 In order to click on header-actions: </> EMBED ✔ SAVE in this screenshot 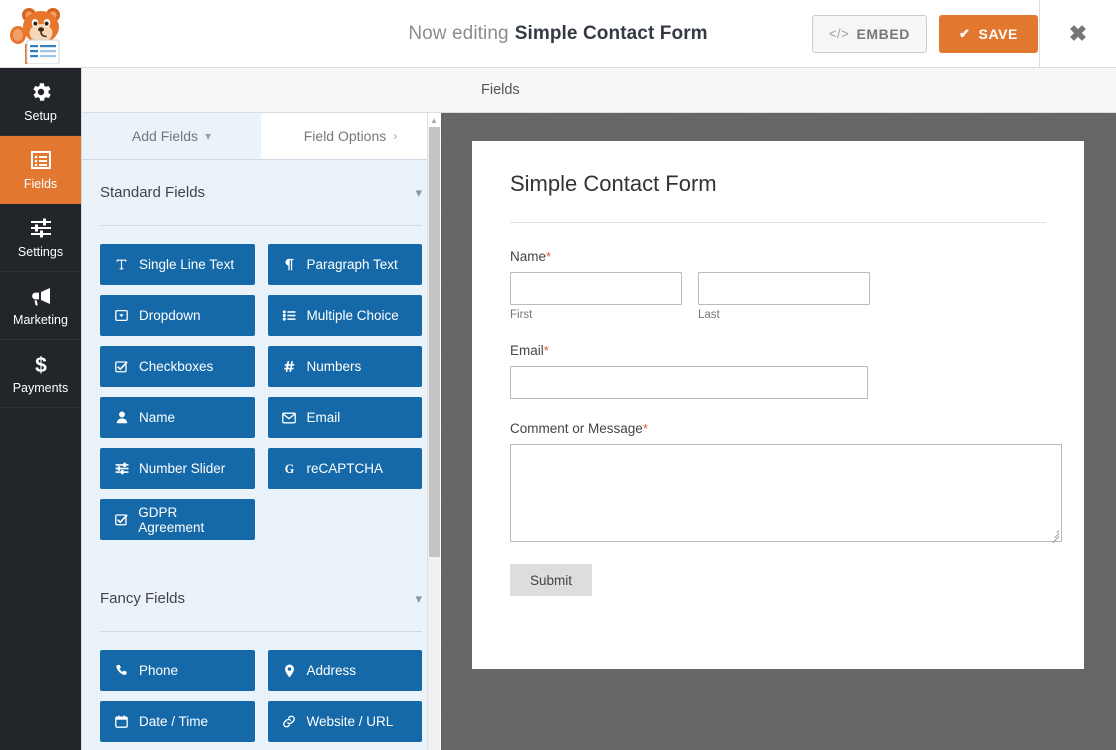, I will do `click(924, 33)`.